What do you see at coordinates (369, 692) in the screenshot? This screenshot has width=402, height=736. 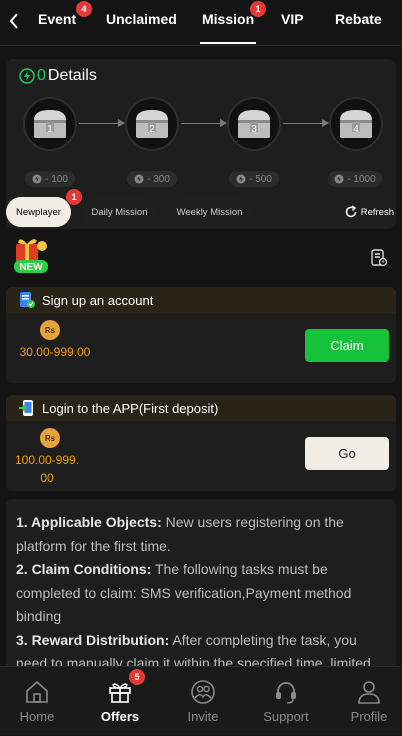 I see `profile-icon` at bounding box center [369, 692].